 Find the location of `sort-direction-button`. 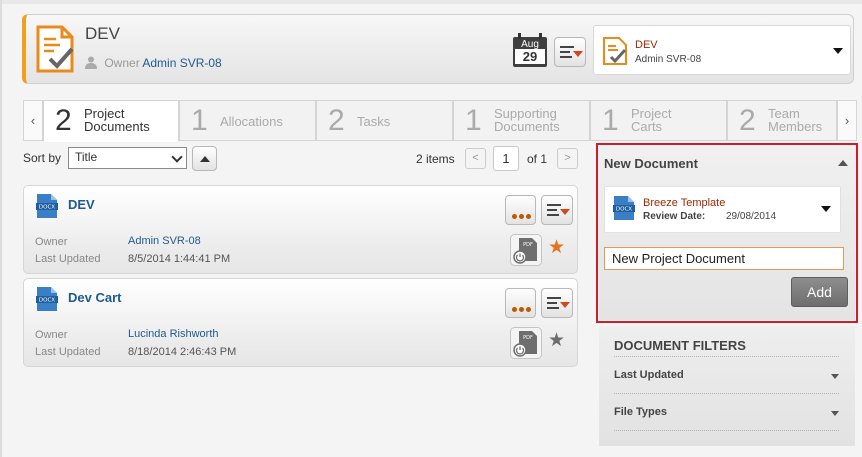

sort-direction-button is located at coordinates (204, 158).